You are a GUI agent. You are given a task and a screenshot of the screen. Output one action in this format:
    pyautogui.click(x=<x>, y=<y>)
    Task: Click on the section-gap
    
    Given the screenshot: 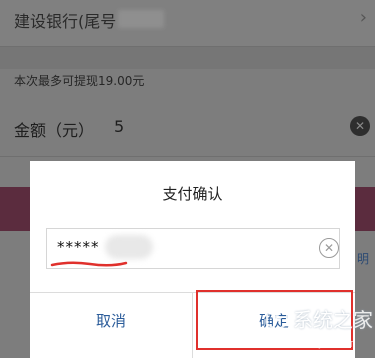 What is the action you would take?
    pyautogui.click(x=187, y=58)
    